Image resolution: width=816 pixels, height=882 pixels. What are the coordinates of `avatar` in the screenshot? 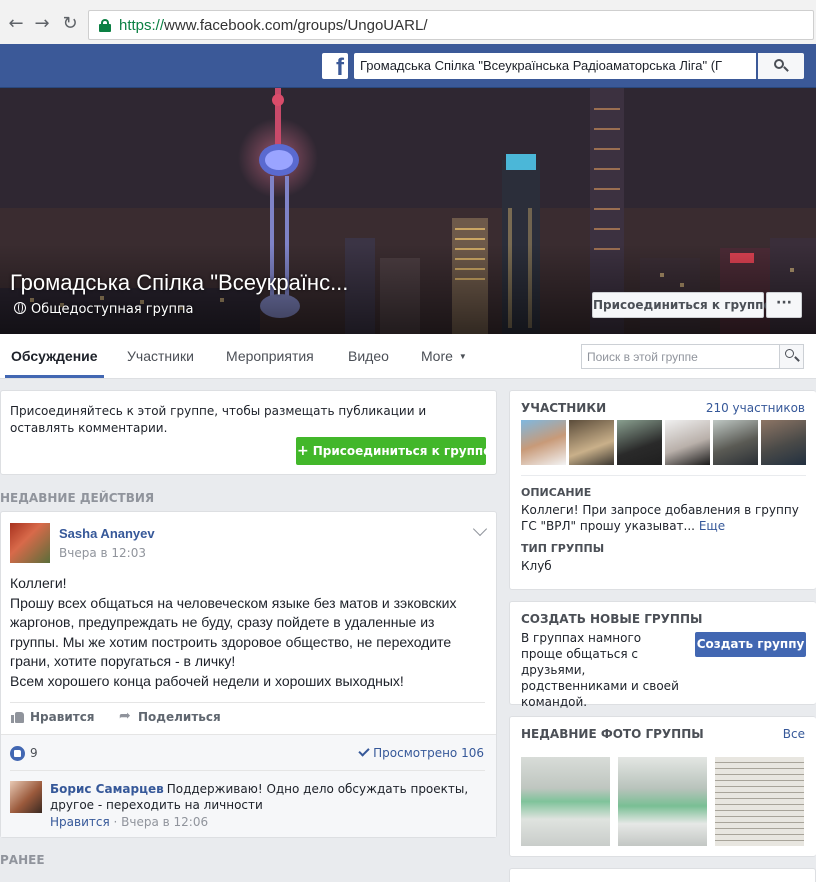 It's located at (30, 543).